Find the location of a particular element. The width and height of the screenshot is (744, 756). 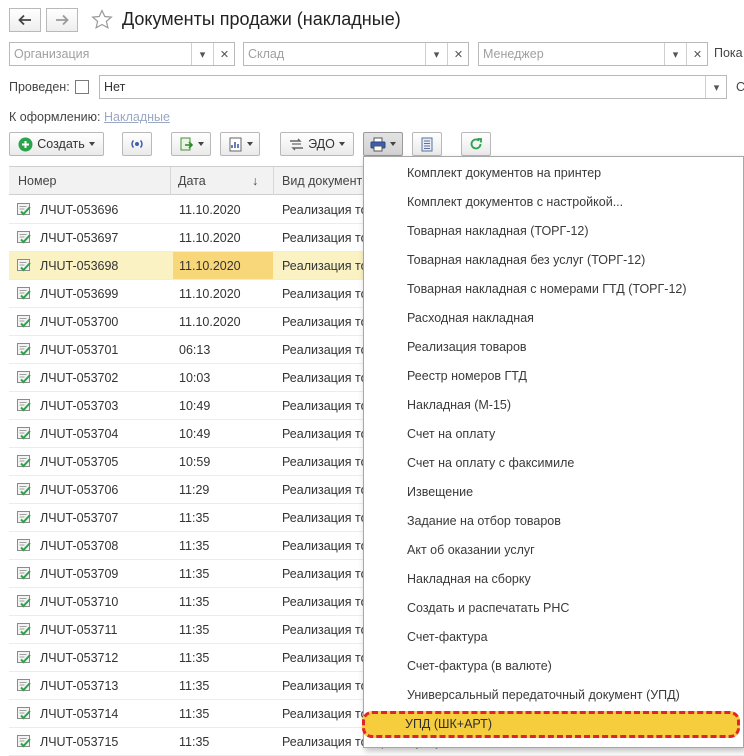

create-button: Создать is located at coordinates (56, 144).